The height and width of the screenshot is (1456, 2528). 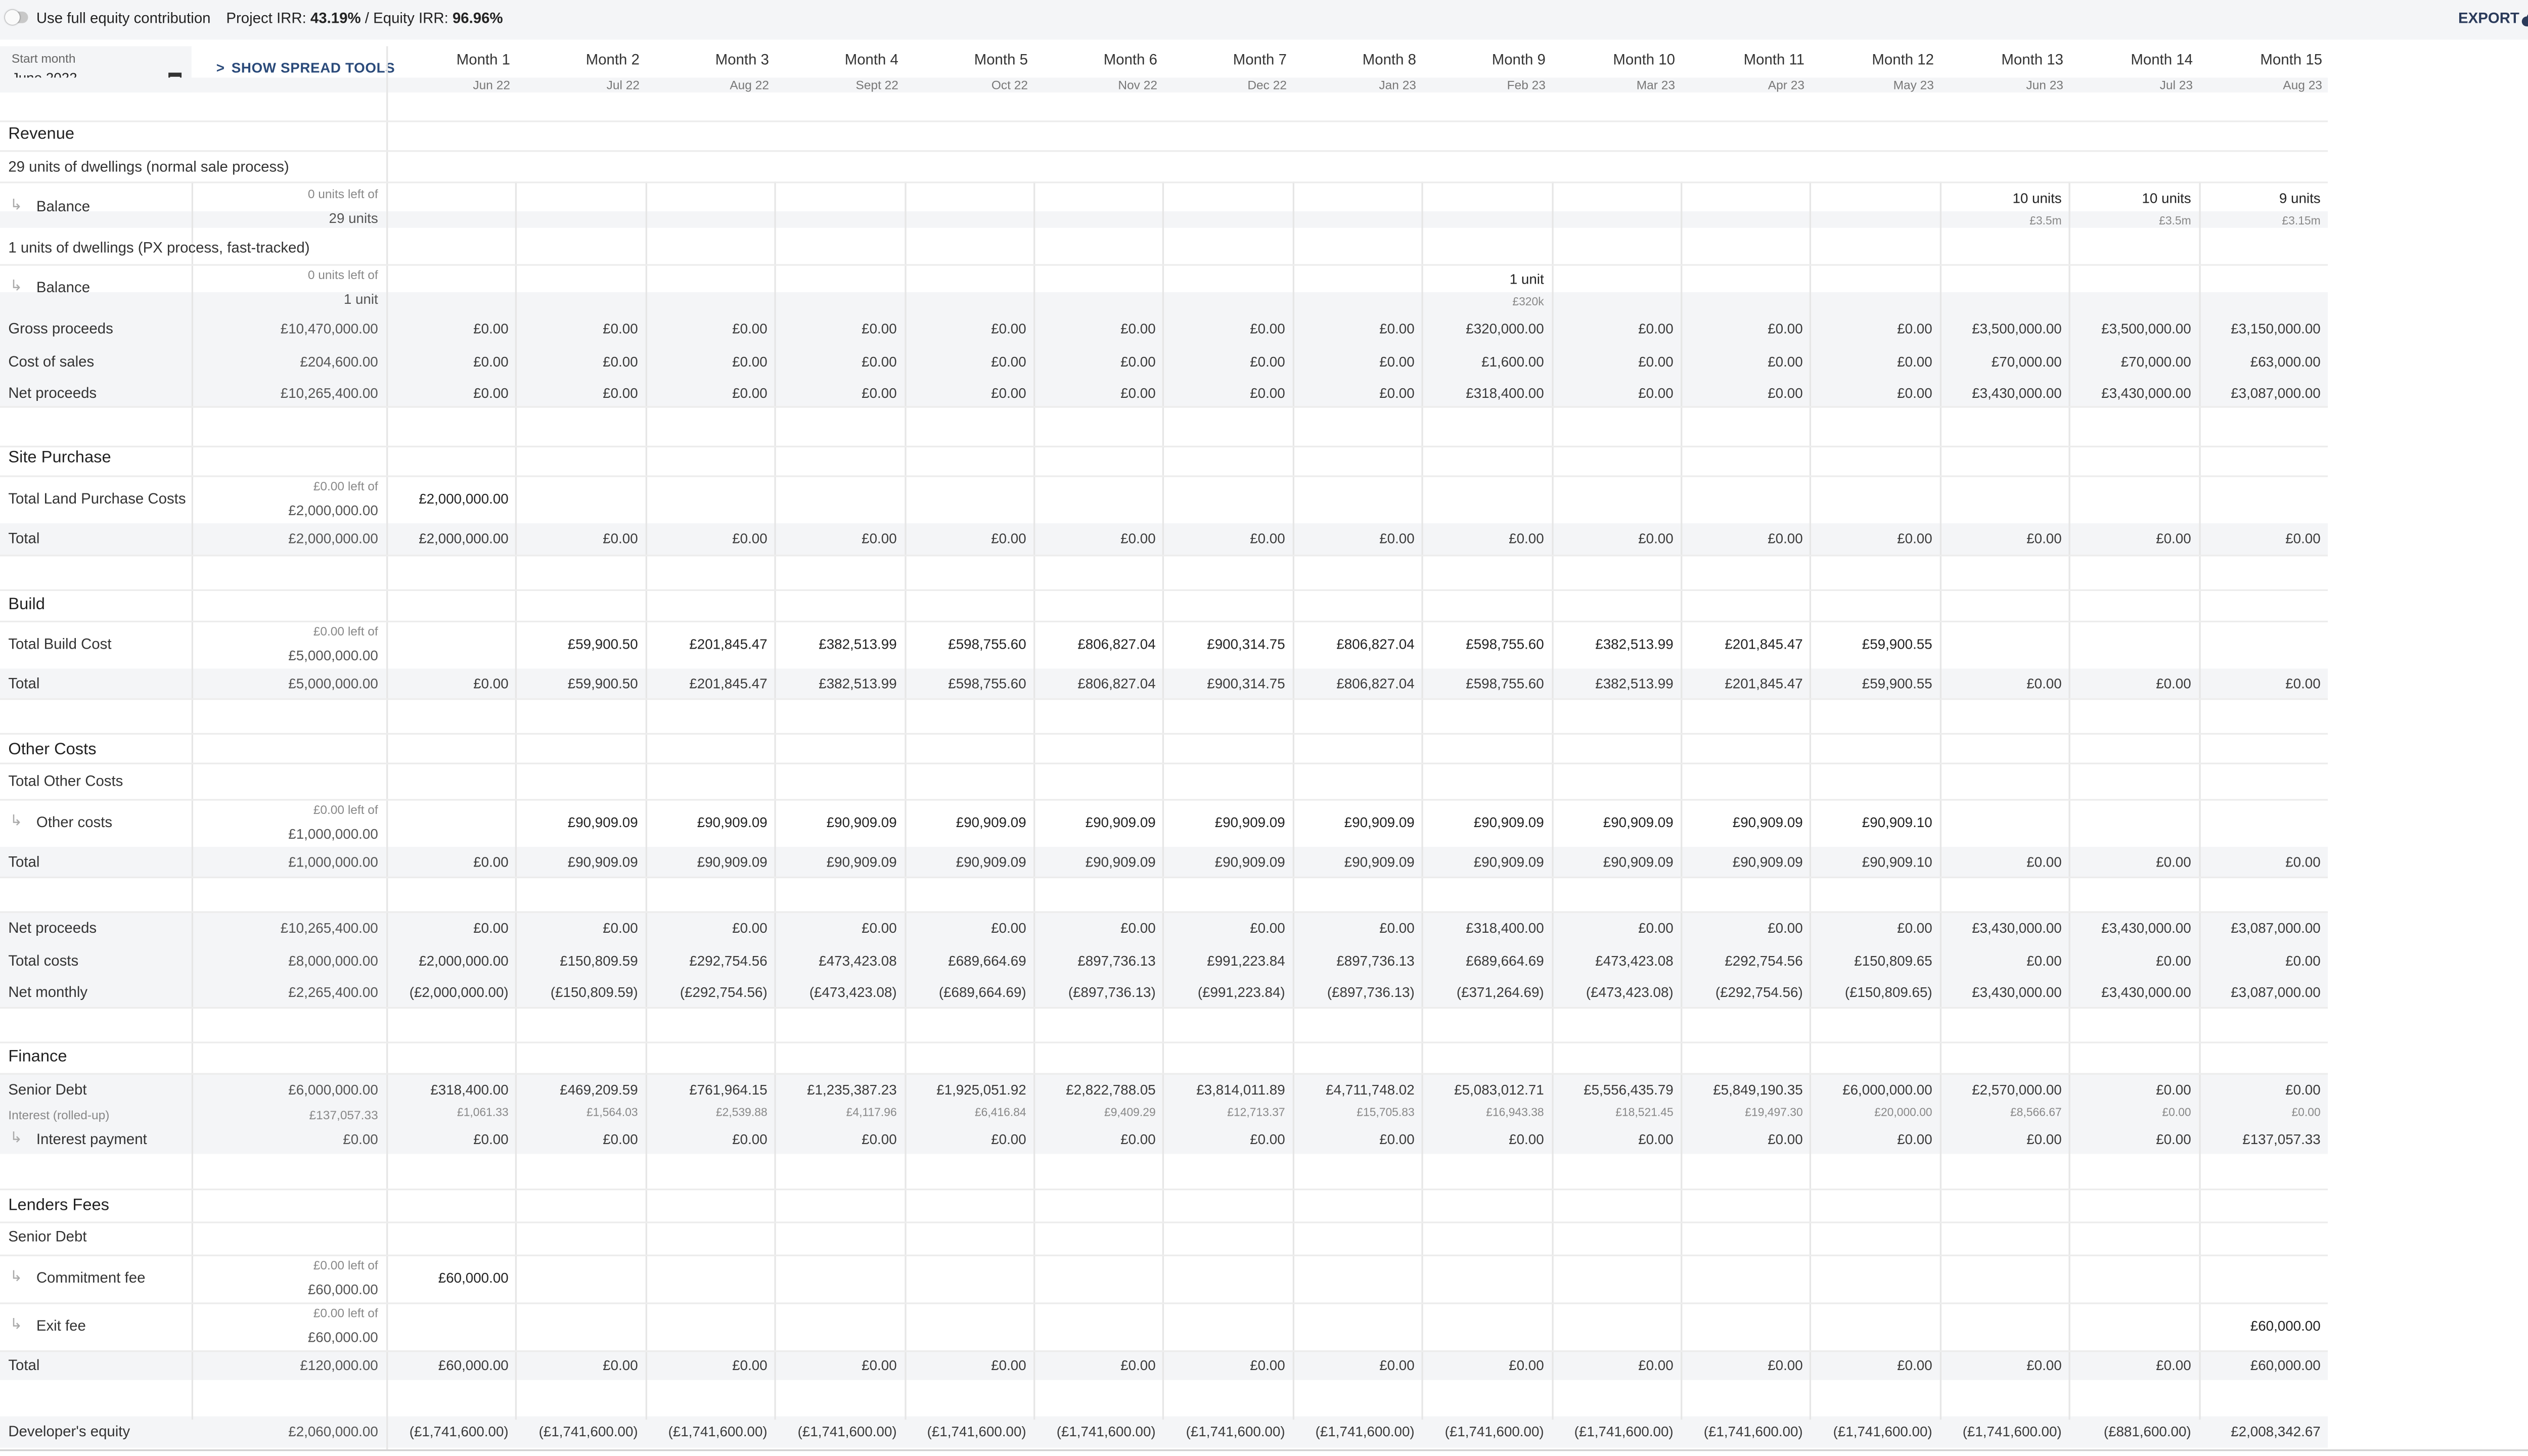 What do you see at coordinates (1505, 960) in the screenshot?
I see `value-cell: £689,664.69` at bounding box center [1505, 960].